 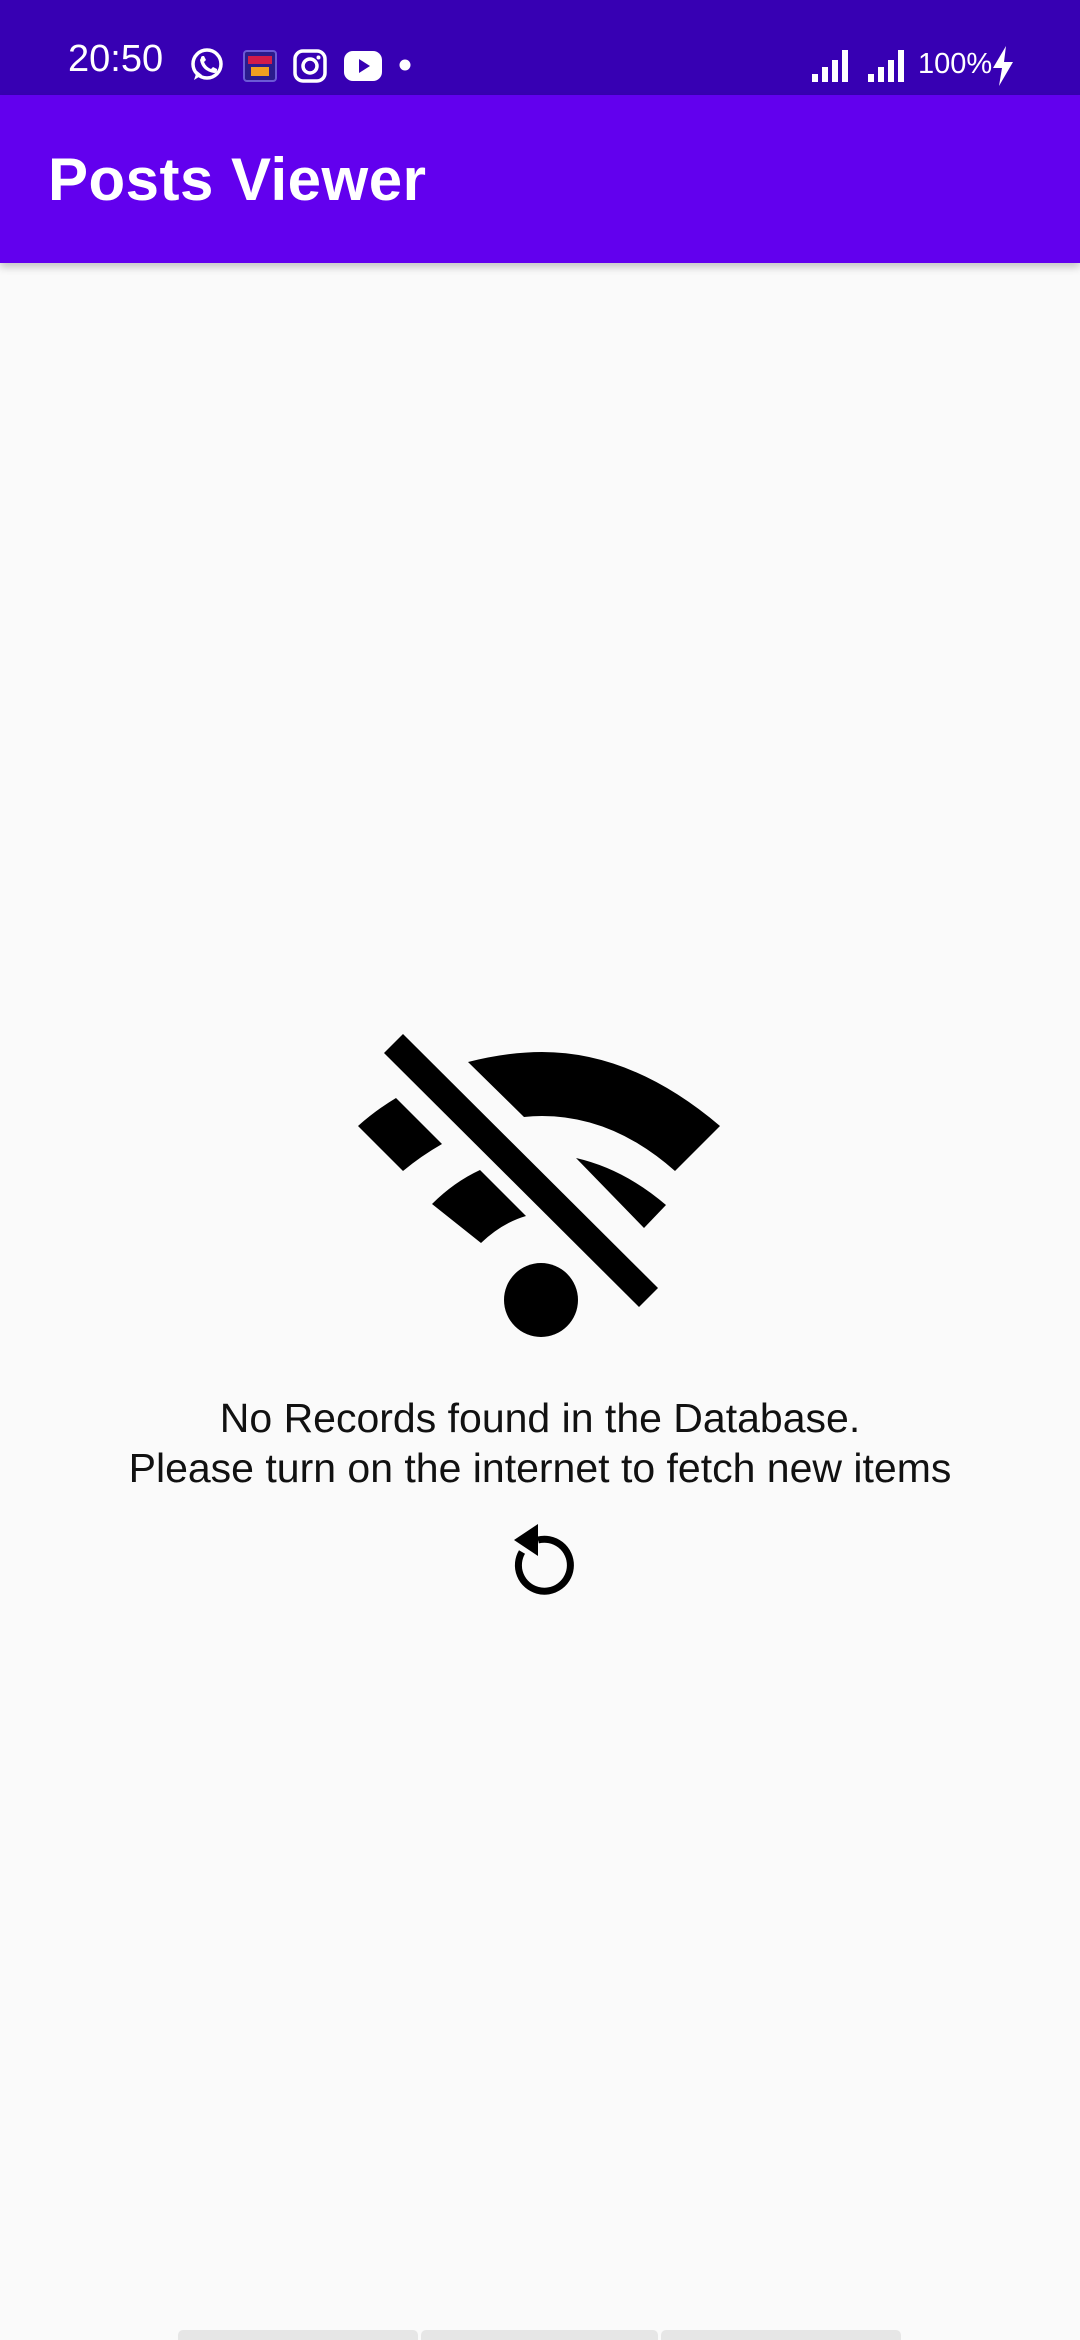 What do you see at coordinates (955, 64) in the screenshot?
I see `battery-percentage: 100%` at bounding box center [955, 64].